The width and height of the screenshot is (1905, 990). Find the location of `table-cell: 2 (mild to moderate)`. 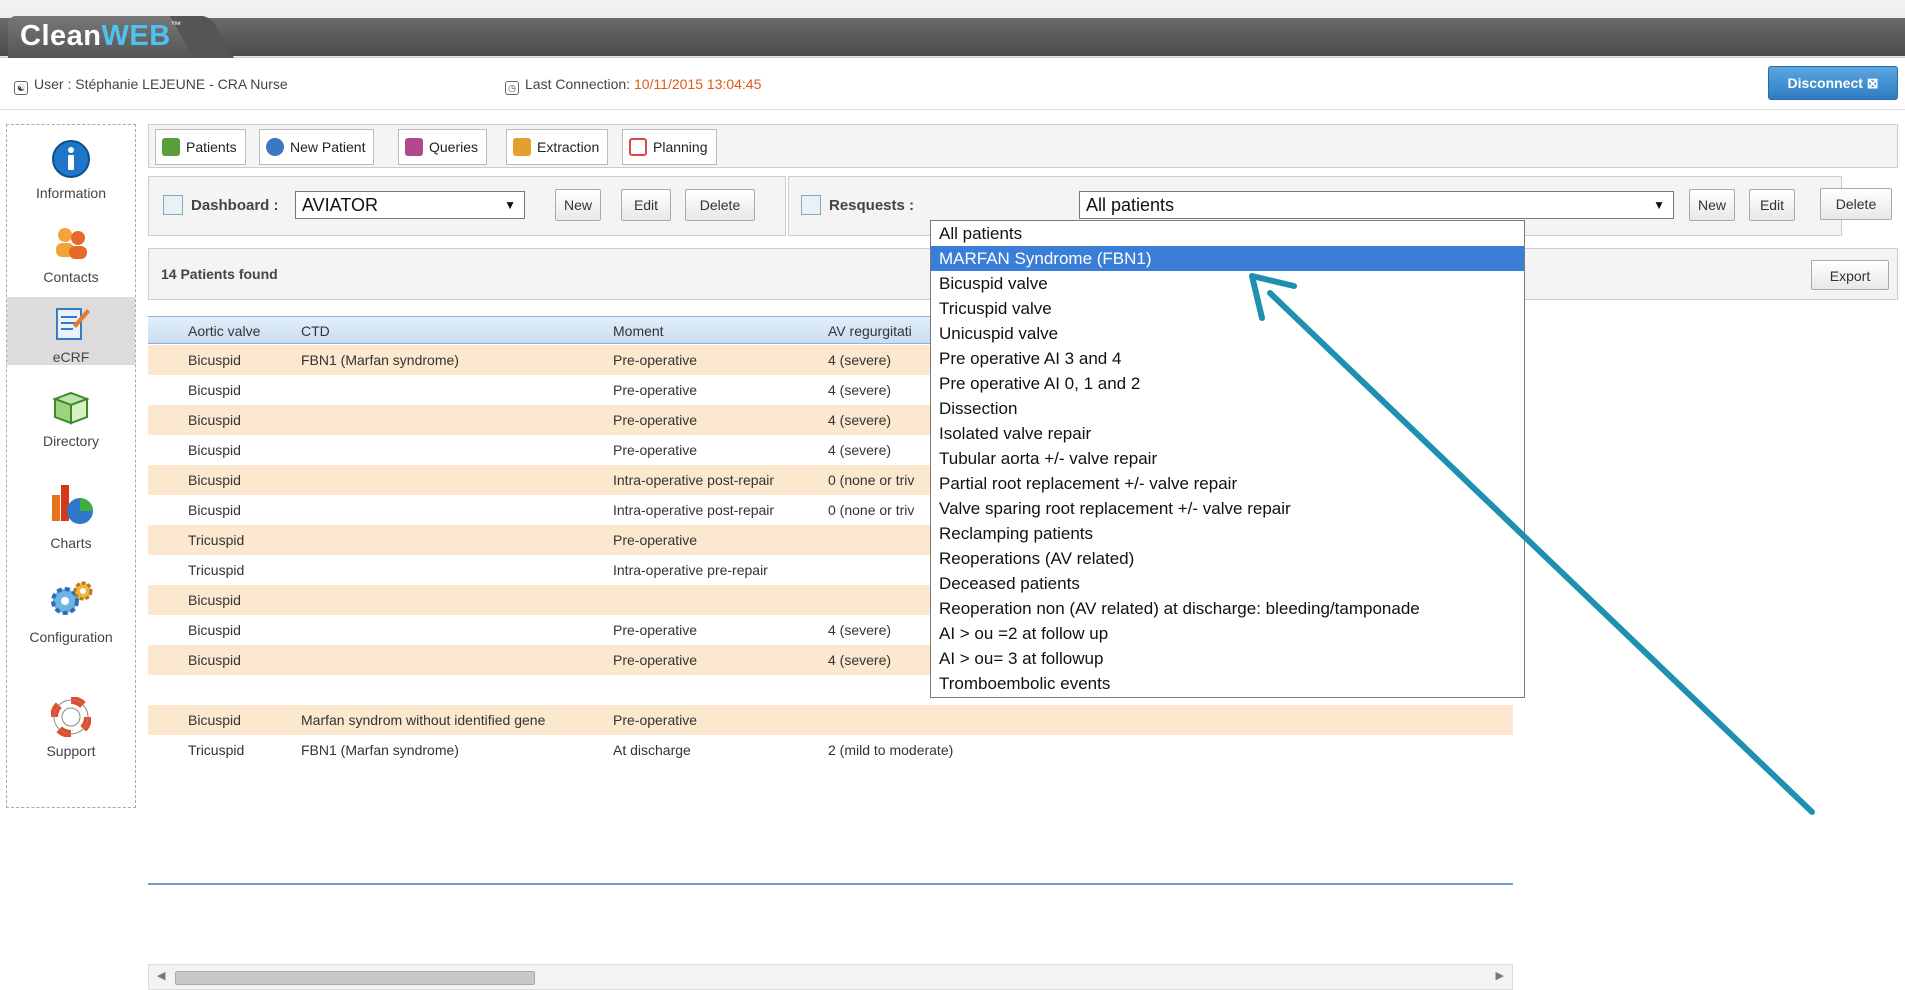

table-cell: 2 (mild to moderate) is located at coordinates (891, 750).